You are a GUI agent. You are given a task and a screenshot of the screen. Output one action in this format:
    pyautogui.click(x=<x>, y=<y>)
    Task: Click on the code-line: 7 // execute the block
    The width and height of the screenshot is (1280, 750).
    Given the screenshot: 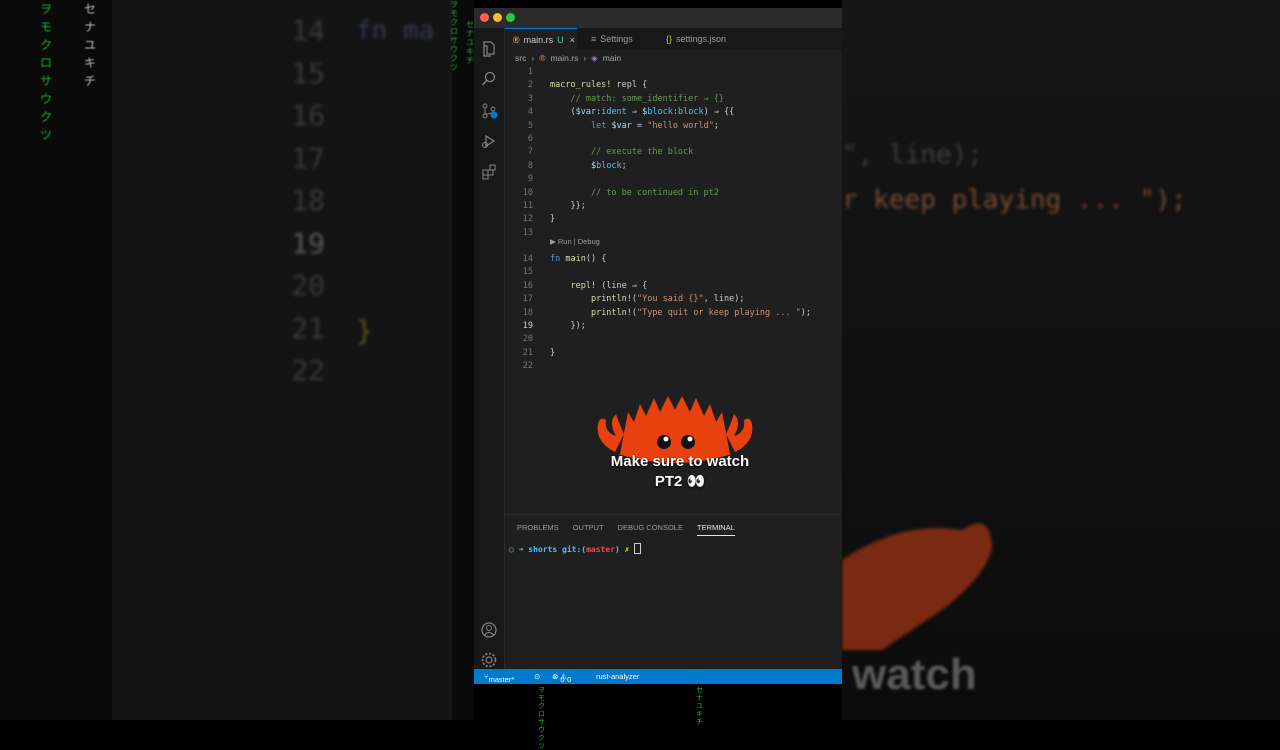 What is the action you would take?
    pyautogui.click(x=673, y=153)
    